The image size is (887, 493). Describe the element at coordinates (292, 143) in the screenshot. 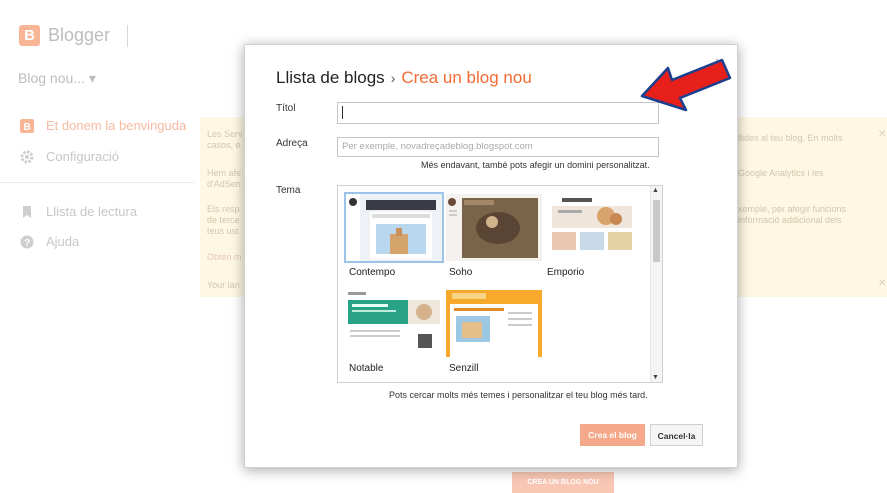

I see `address-label: Adreça` at that location.